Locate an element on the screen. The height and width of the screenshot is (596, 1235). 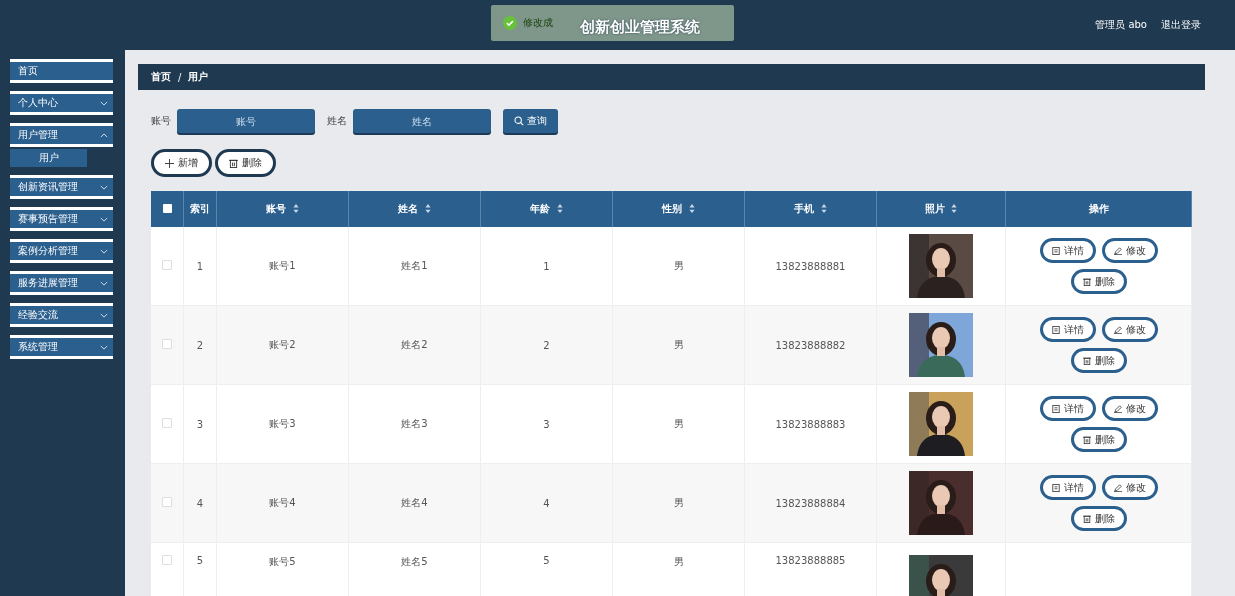
breadcrumb-link: 首页 is located at coordinates (161, 77).